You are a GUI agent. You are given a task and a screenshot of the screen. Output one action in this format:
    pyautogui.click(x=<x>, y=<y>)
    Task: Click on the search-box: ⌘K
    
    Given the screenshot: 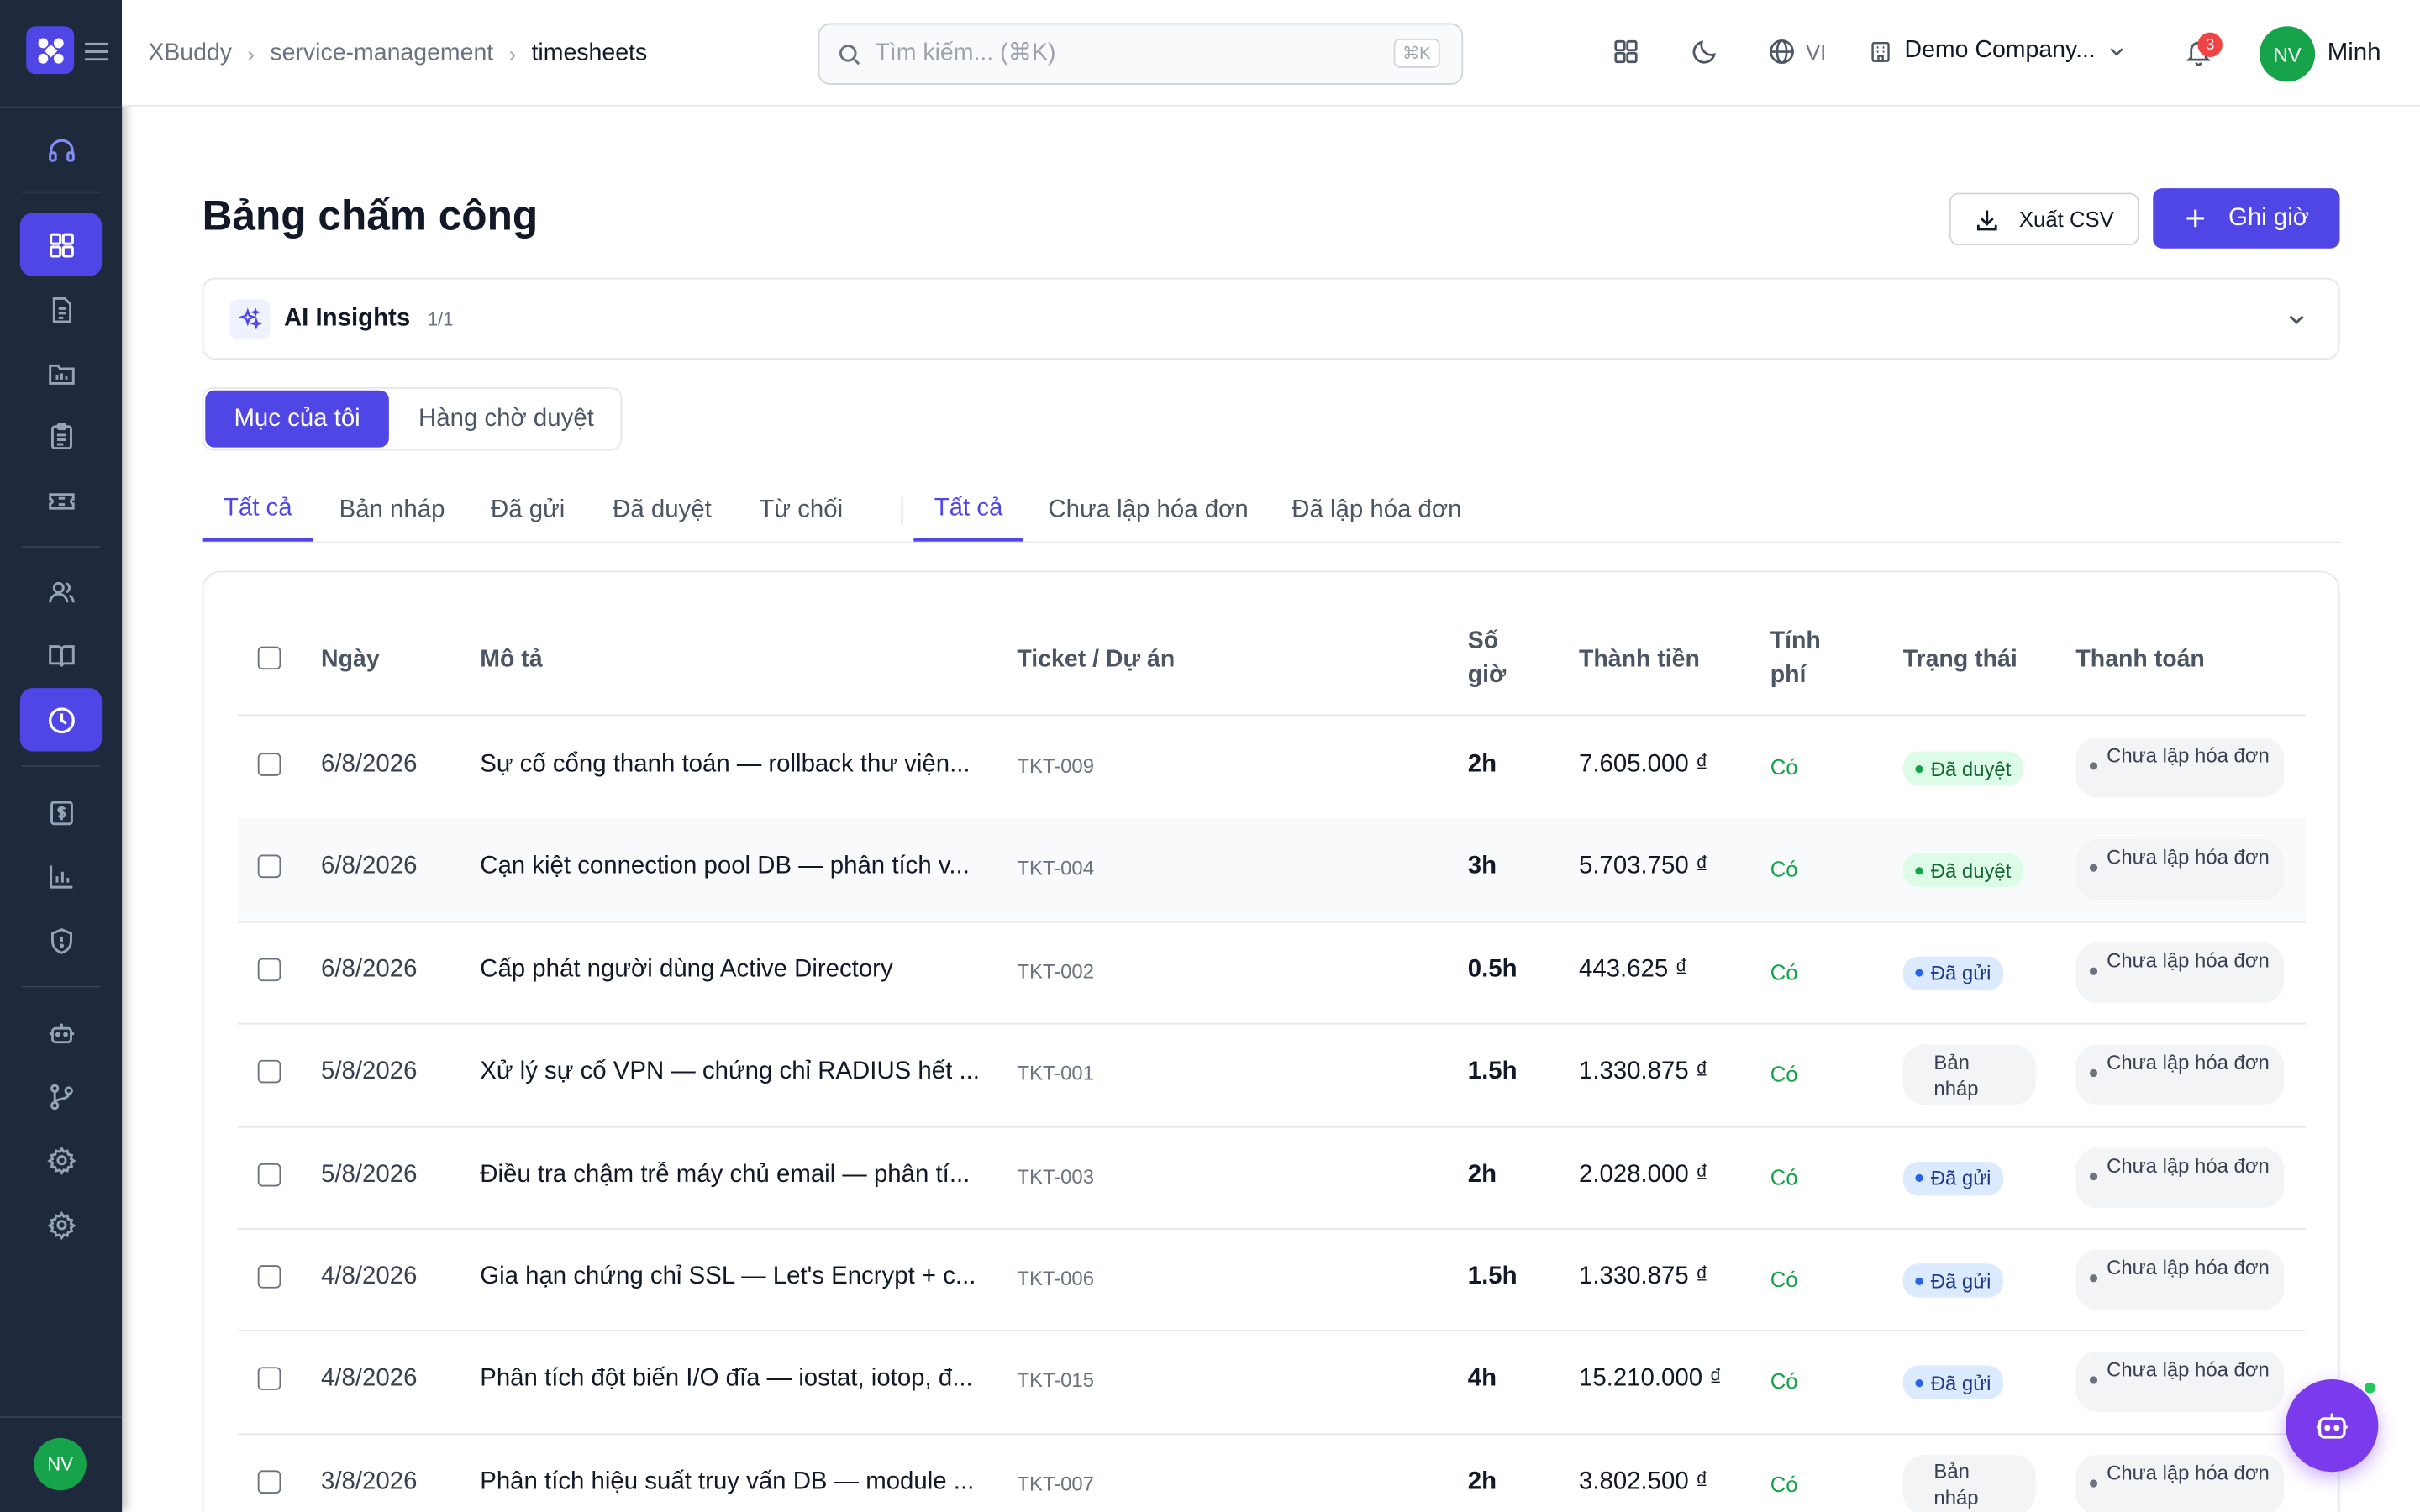 What is the action you would take?
    pyautogui.click(x=1141, y=54)
    